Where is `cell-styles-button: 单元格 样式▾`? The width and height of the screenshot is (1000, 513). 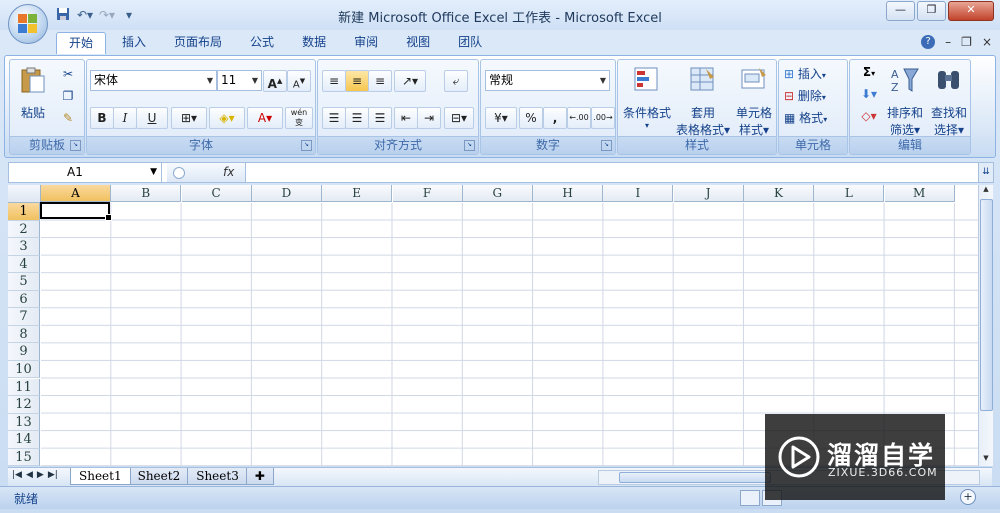
cell-styles-button: 单元格 样式▾ is located at coordinates (754, 100).